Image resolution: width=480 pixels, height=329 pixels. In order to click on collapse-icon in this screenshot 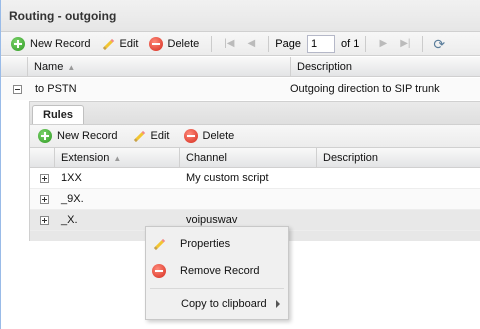, I will do `click(17, 89)`.